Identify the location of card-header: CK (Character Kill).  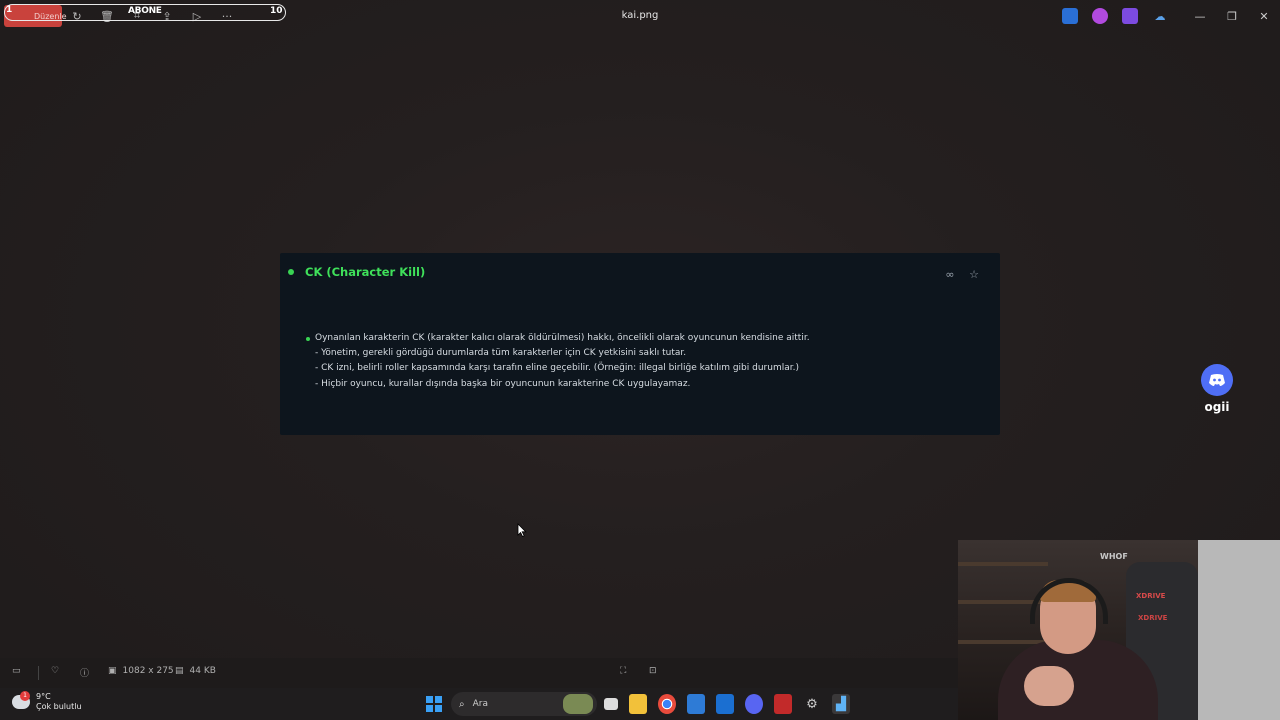
(356, 272).